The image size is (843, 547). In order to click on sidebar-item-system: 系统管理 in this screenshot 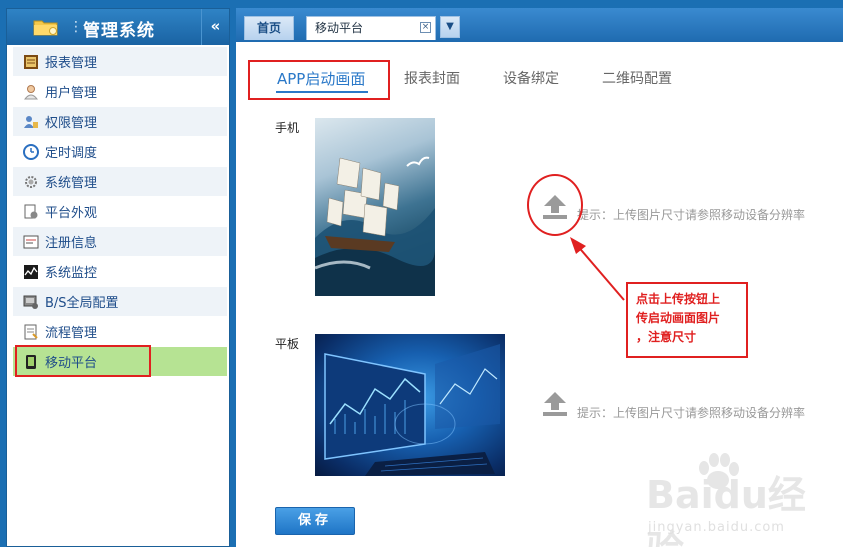, I will do `click(120, 182)`.